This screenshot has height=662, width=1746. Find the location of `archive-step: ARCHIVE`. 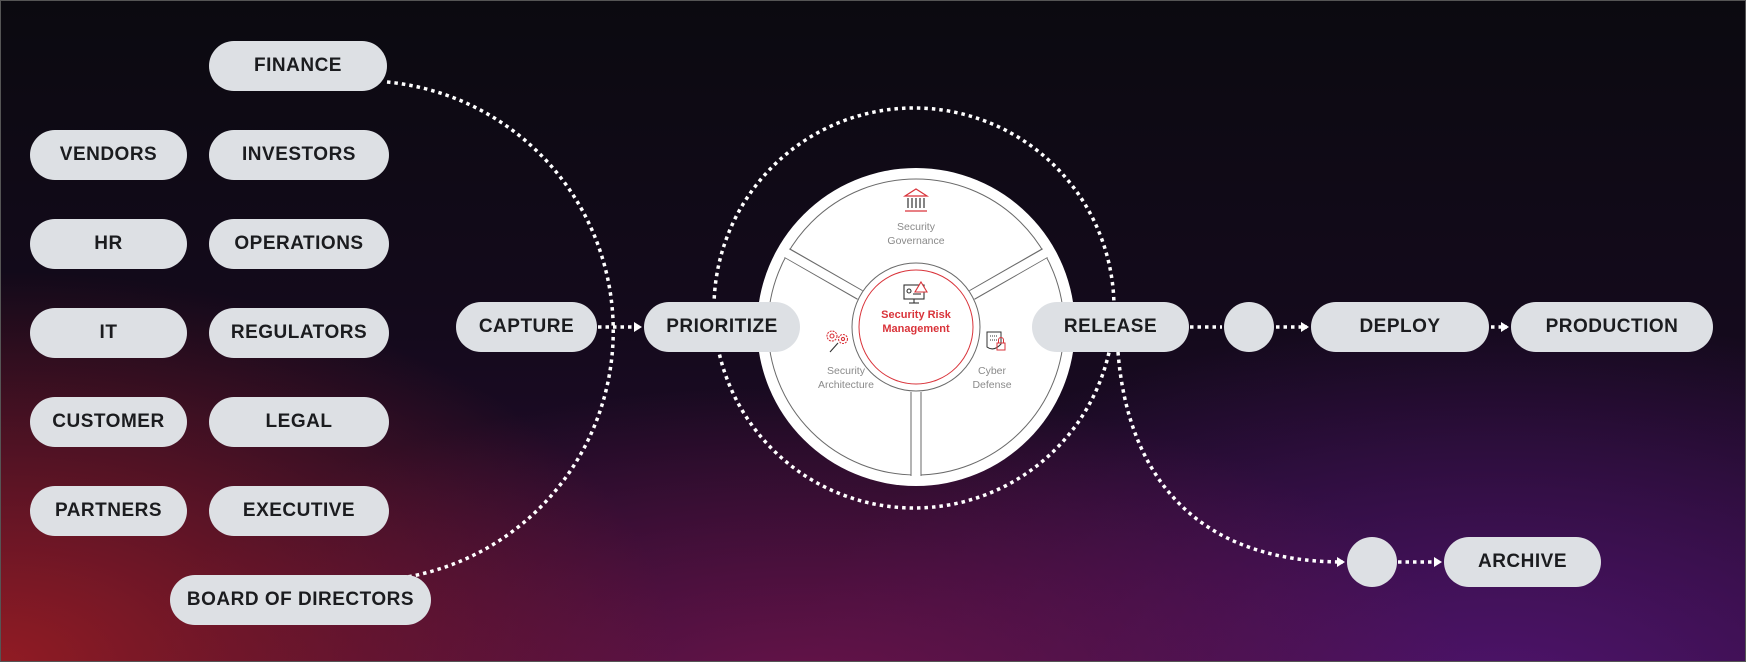

archive-step: ARCHIVE is located at coordinates (1522, 562).